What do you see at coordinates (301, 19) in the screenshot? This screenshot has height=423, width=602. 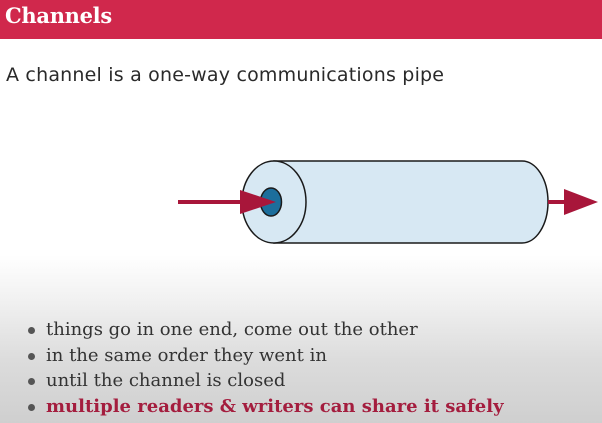 I see `title-bar: Channels` at bounding box center [301, 19].